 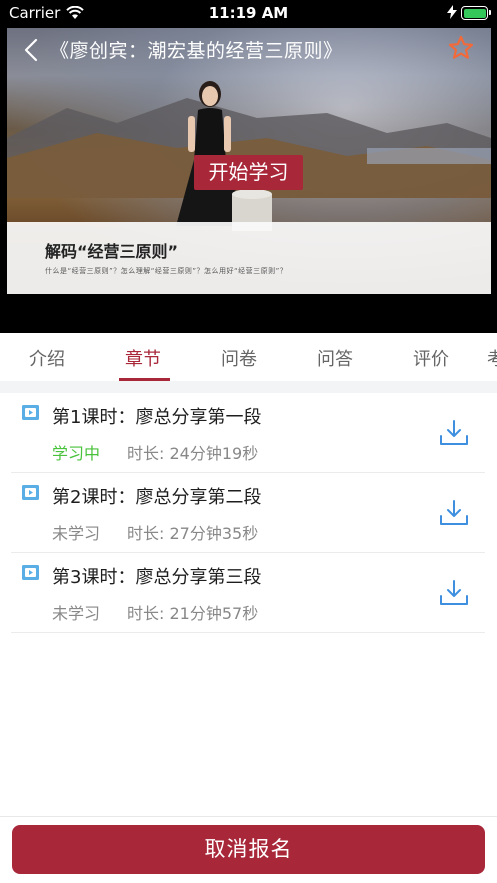 What do you see at coordinates (239, 358) in the screenshot?
I see `tab-questionnaire: 问卷` at bounding box center [239, 358].